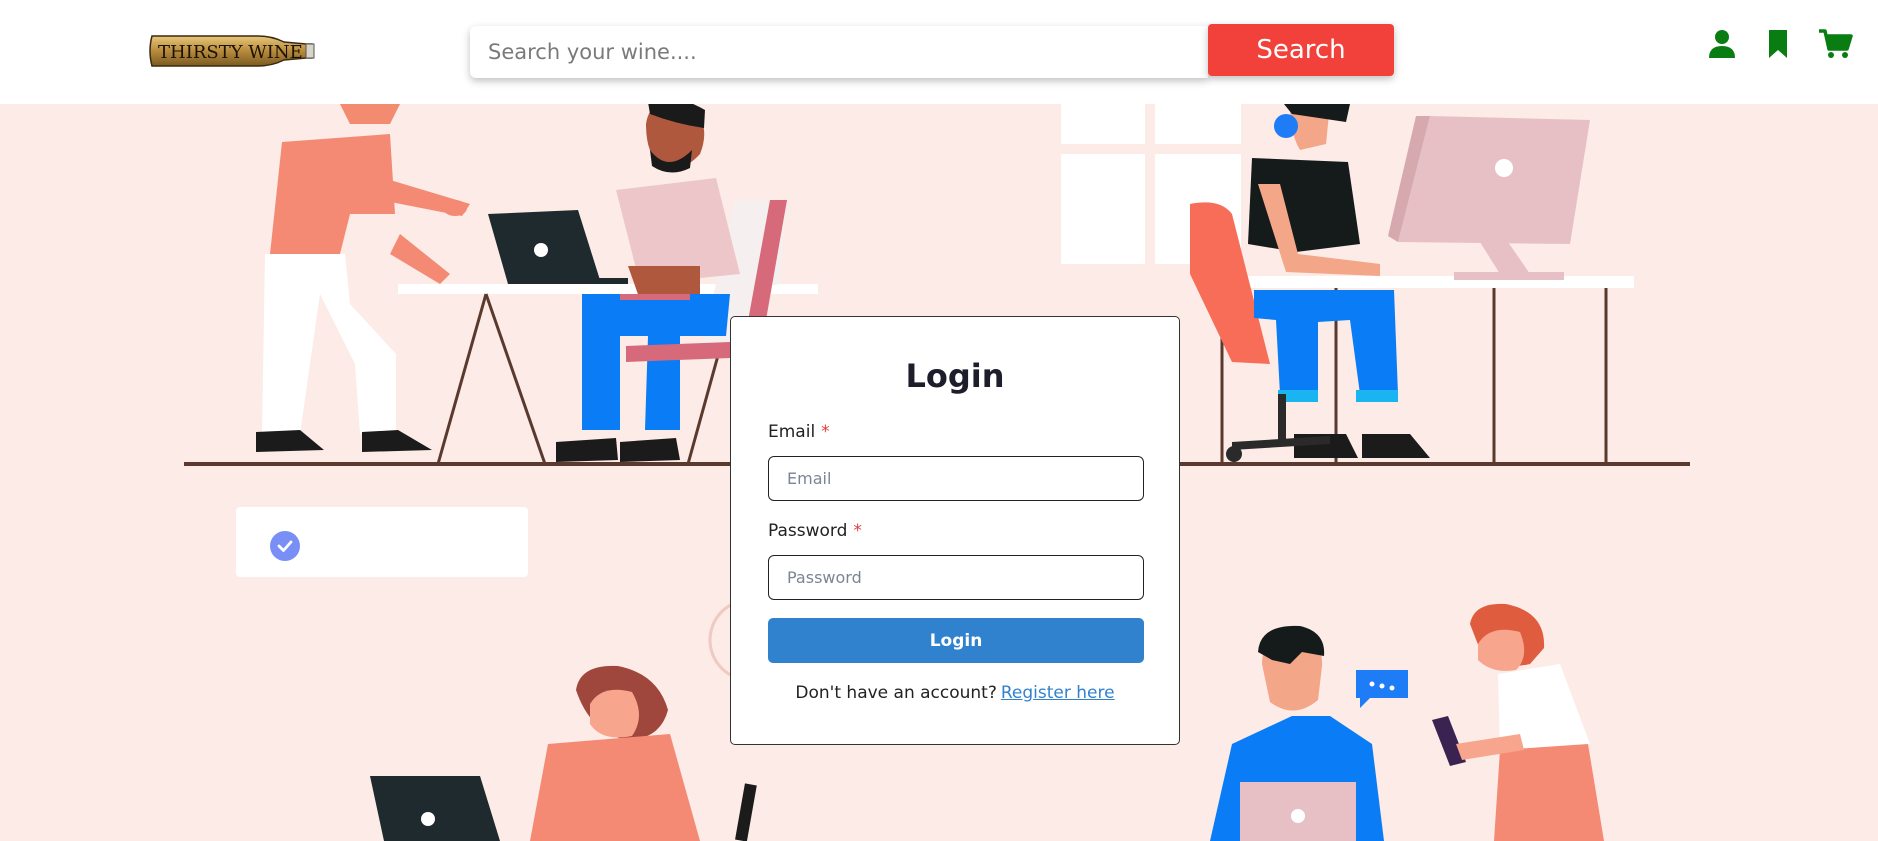 The width and height of the screenshot is (1878, 841). I want to click on woman-phone-illustration, so click(1518, 722).